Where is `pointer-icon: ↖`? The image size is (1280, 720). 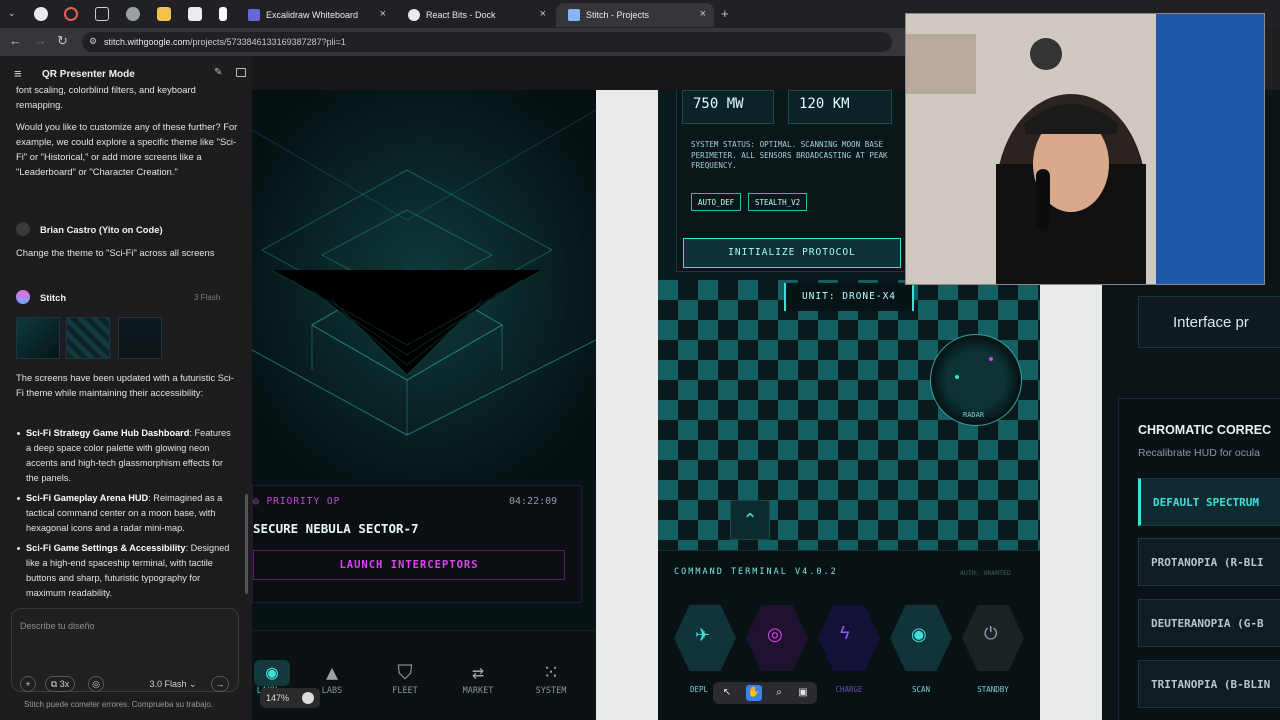 pointer-icon: ↖ is located at coordinates (727, 693).